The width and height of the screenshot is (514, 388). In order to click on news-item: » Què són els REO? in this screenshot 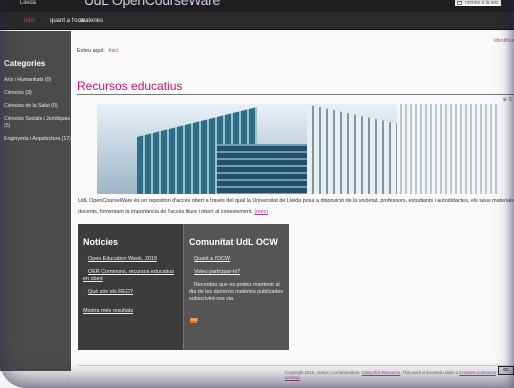, I will do `click(131, 292)`.